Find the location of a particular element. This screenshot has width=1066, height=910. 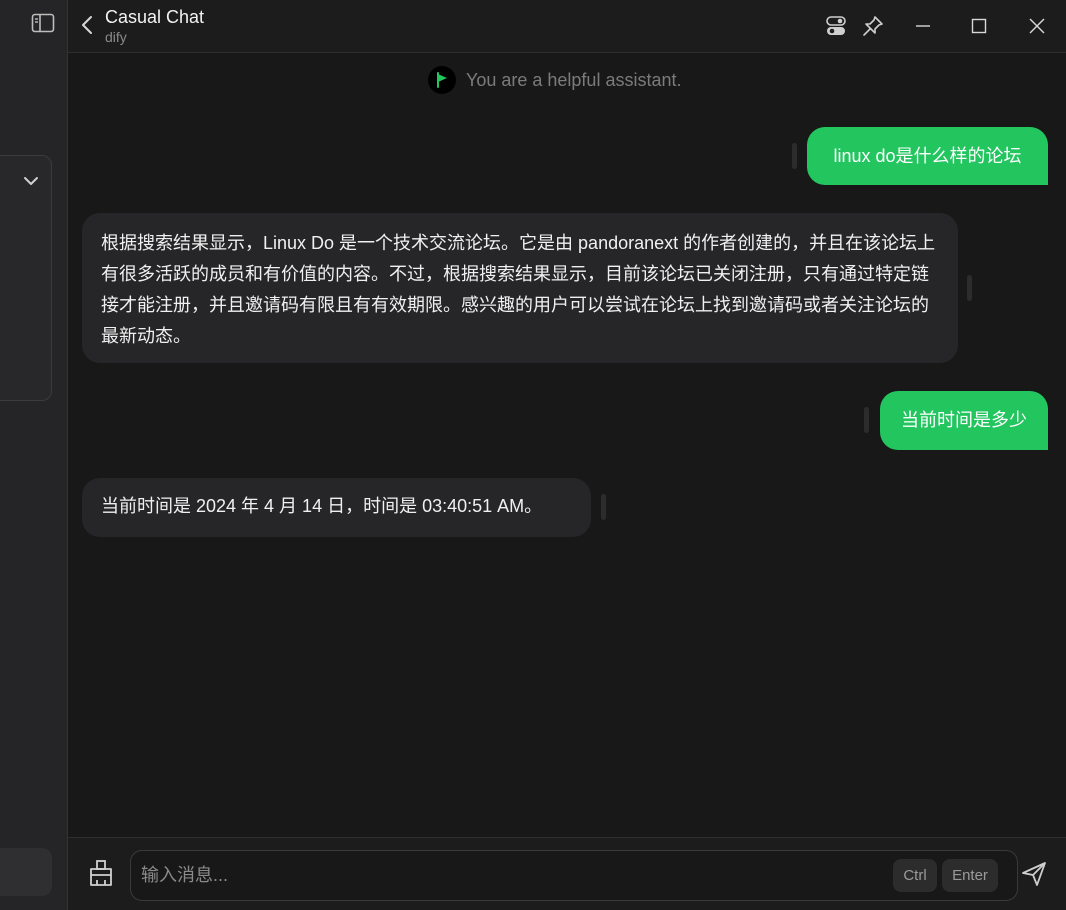

toggle-switch-icon is located at coordinates (836, 26).